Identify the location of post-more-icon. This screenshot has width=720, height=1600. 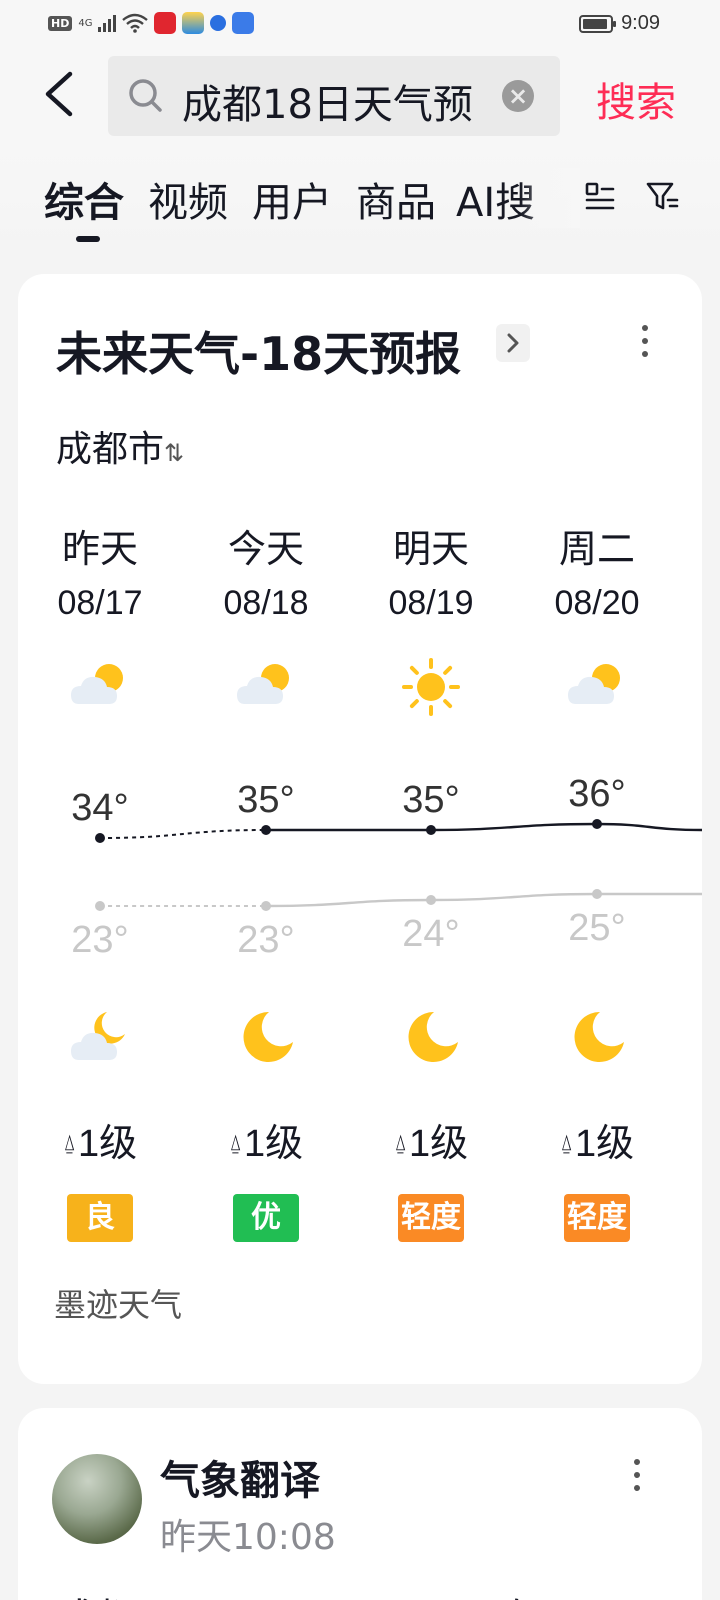
(637, 1475).